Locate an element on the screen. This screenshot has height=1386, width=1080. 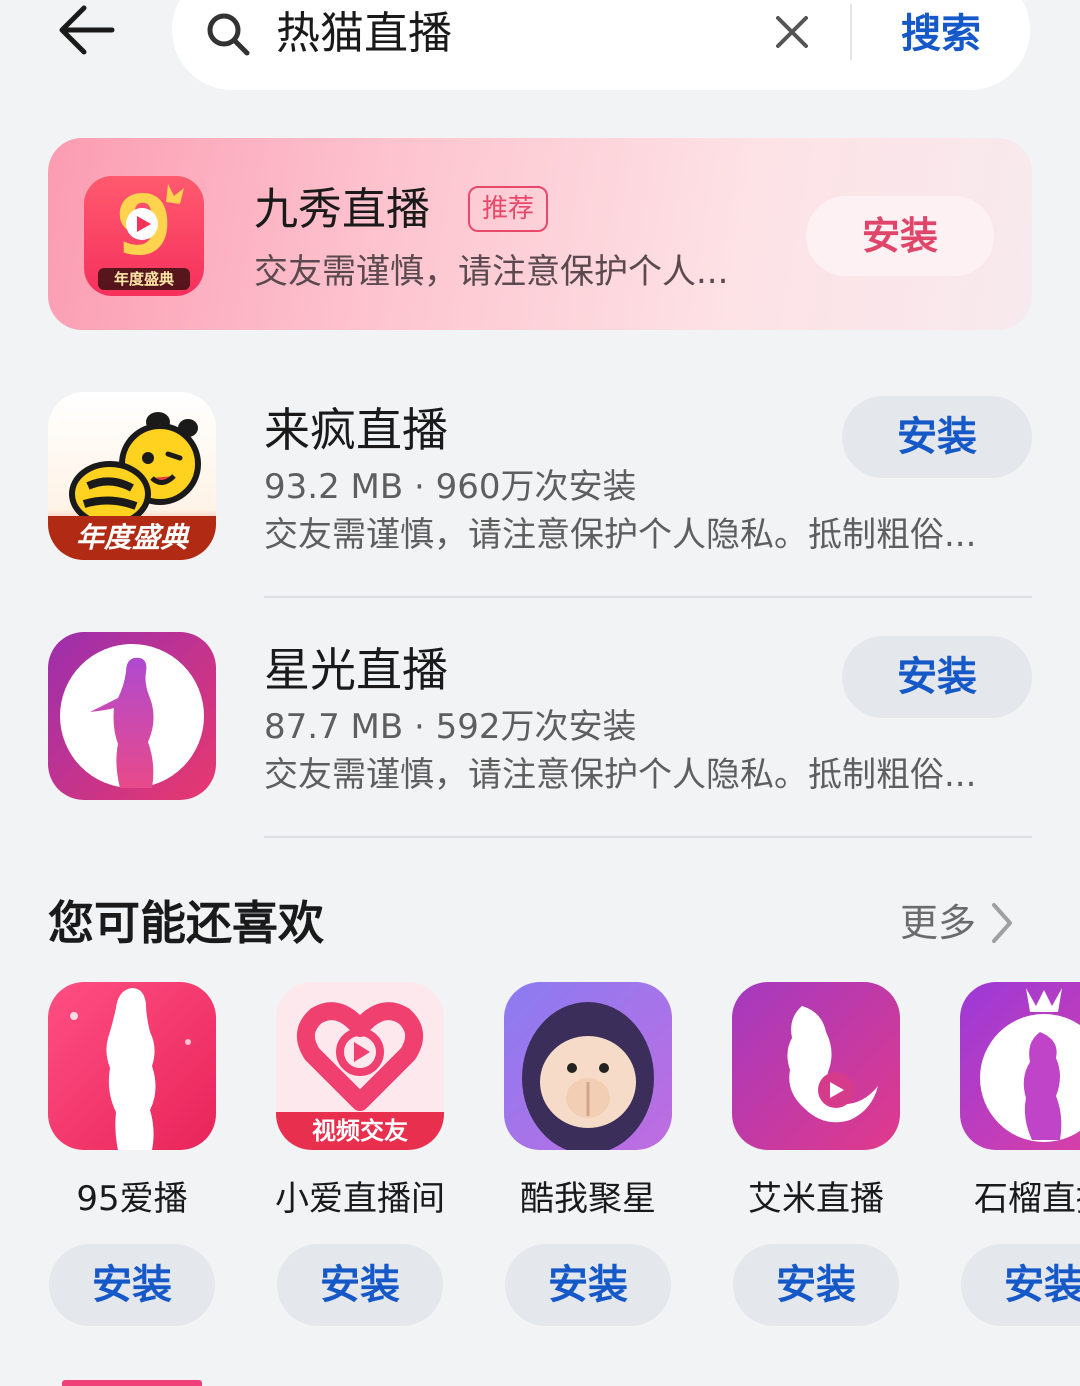
promo-install-button: 安装 is located at coordinates (900, 236).